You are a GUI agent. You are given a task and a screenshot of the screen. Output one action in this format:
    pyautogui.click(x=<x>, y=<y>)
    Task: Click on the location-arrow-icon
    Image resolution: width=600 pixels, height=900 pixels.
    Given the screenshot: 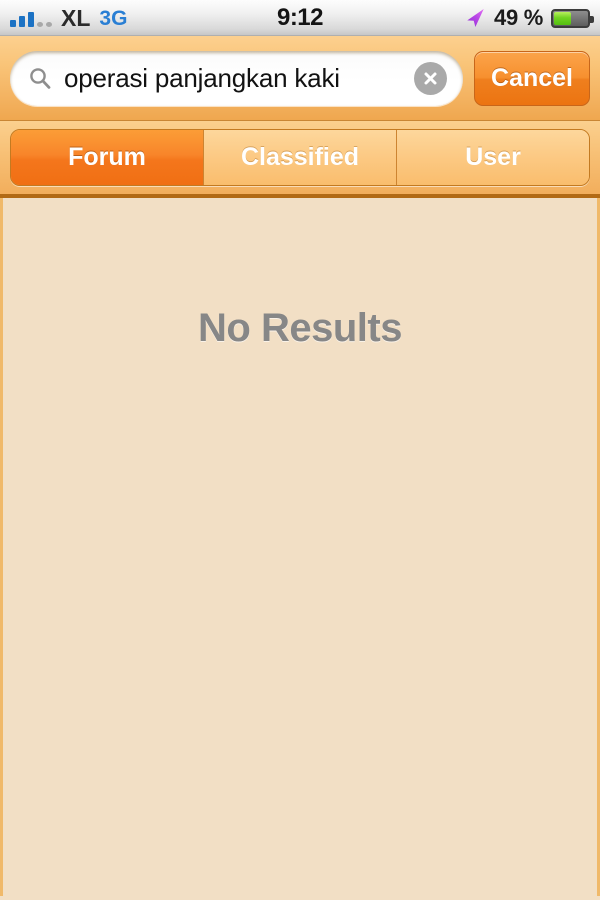 What is the action you would take?
    pyautogui.click(x=475, y=18)
    